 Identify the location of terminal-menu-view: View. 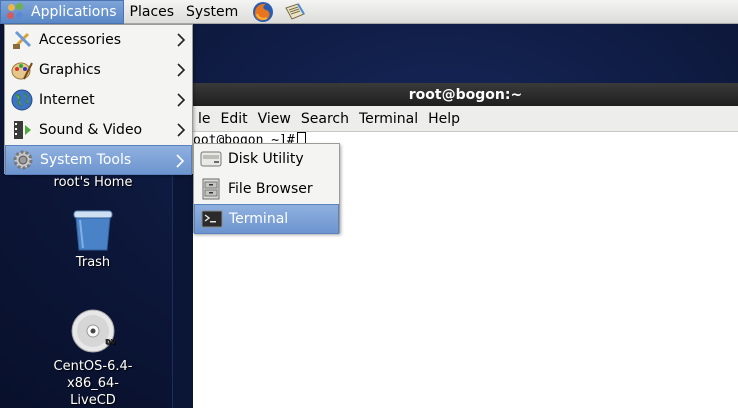
(274, 119).